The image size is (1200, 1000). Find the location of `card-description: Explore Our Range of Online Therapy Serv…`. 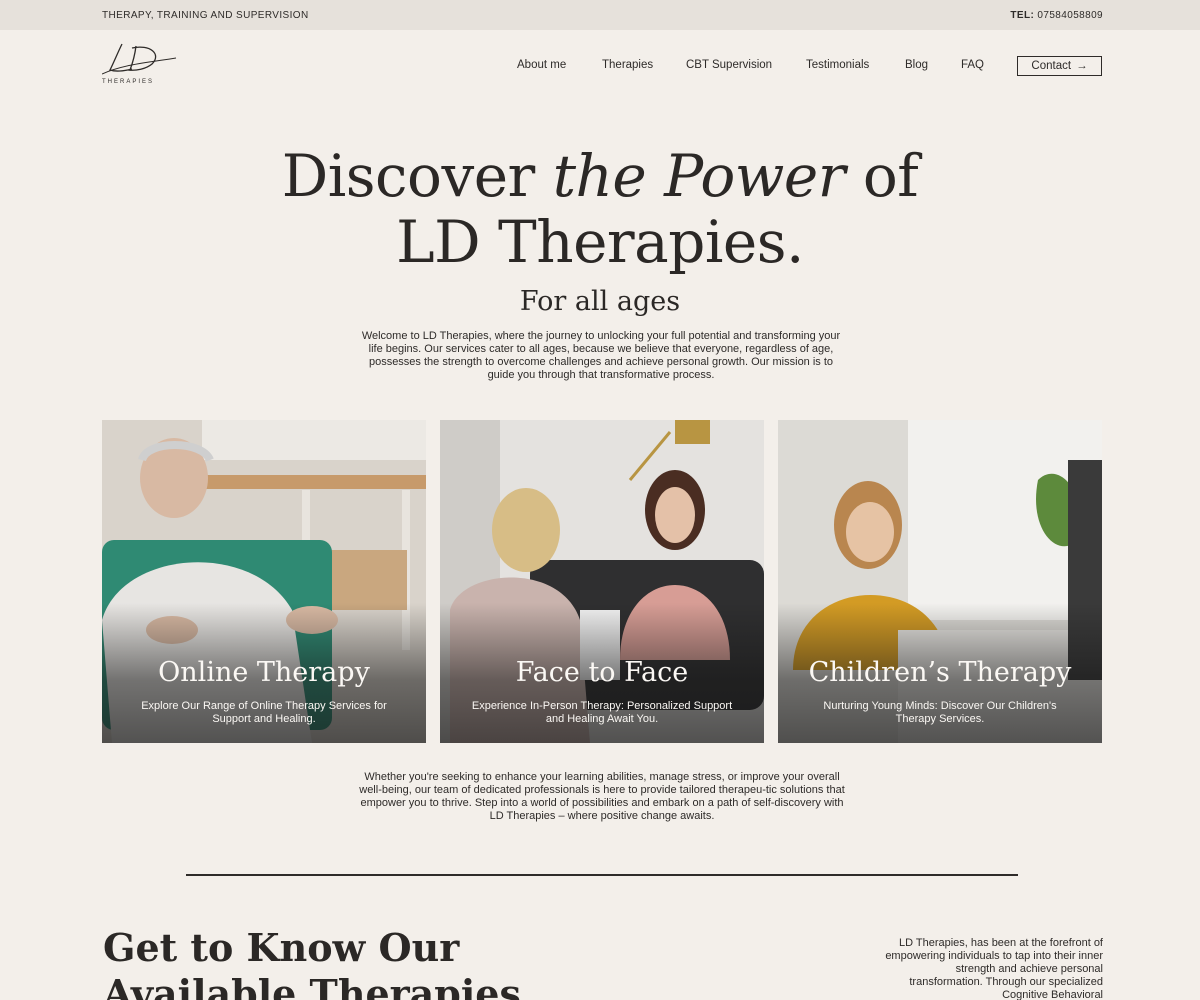

card-description: Explore Our Range of Online Therapy Serv… is located at coordinates (264, 712).